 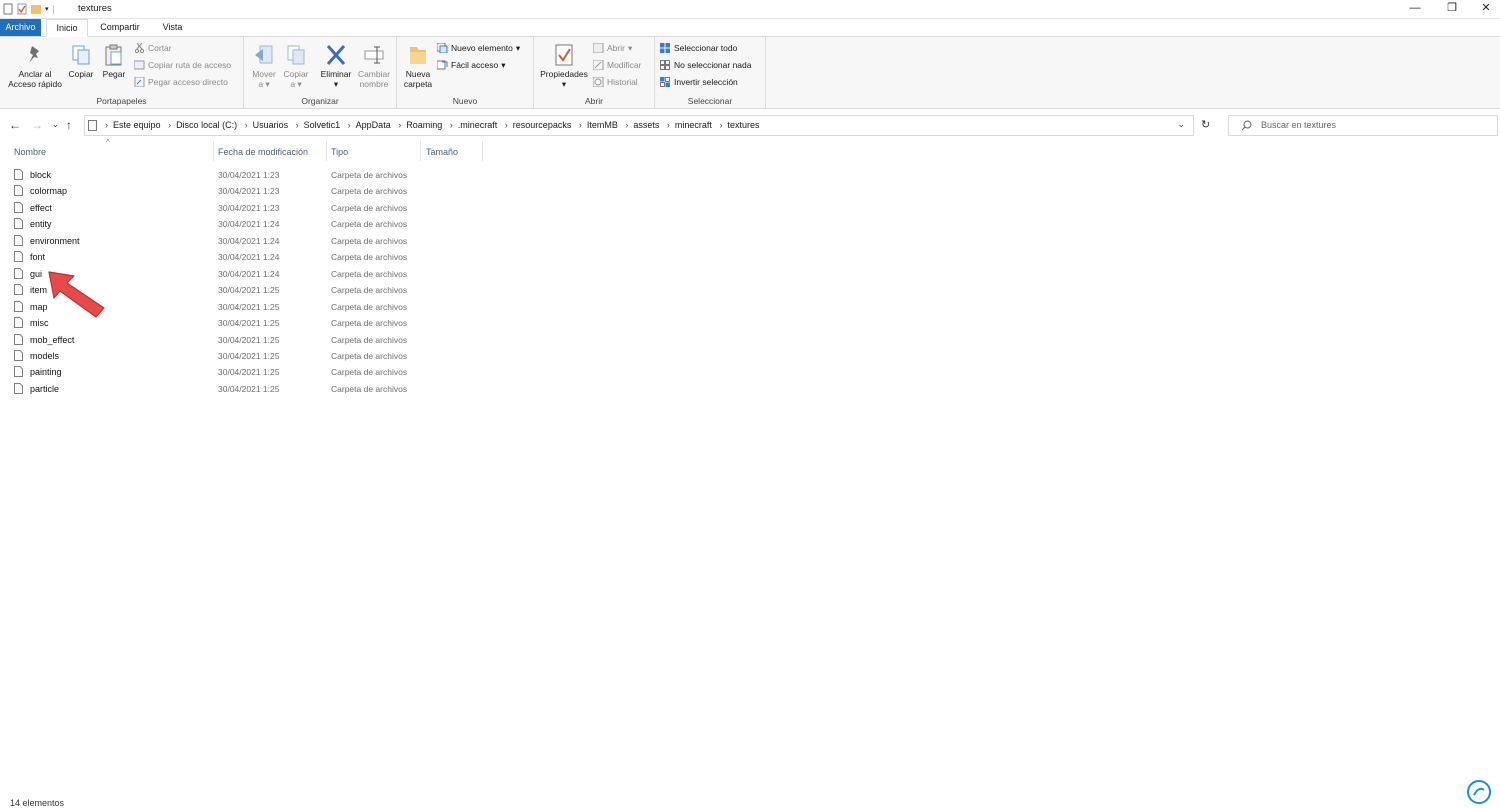 I want to click on forward-arrow-icon: →, so click(x=37, y=125).